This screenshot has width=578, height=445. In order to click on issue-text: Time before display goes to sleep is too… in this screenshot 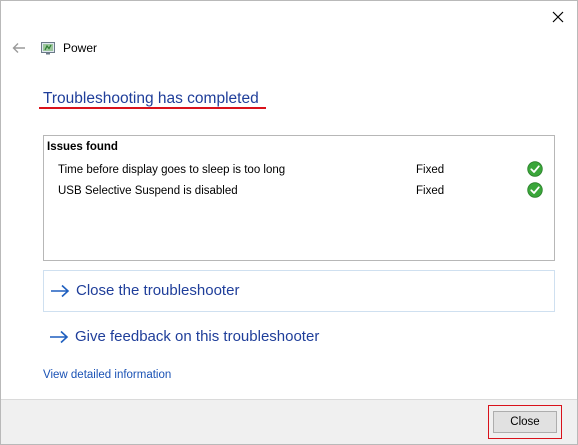, I will do `click(172, 170)`.